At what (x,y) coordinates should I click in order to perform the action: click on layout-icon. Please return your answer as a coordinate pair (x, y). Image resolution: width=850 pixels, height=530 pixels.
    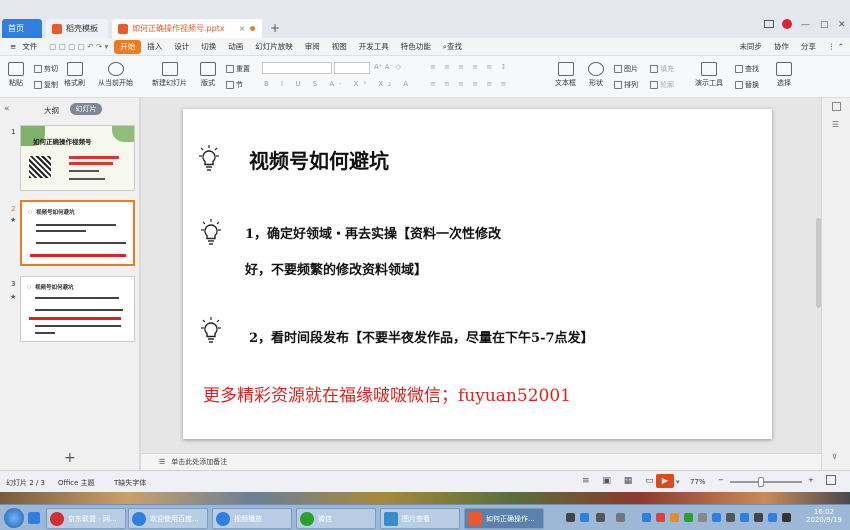
    Looking at the image, I should click on (769, 24).